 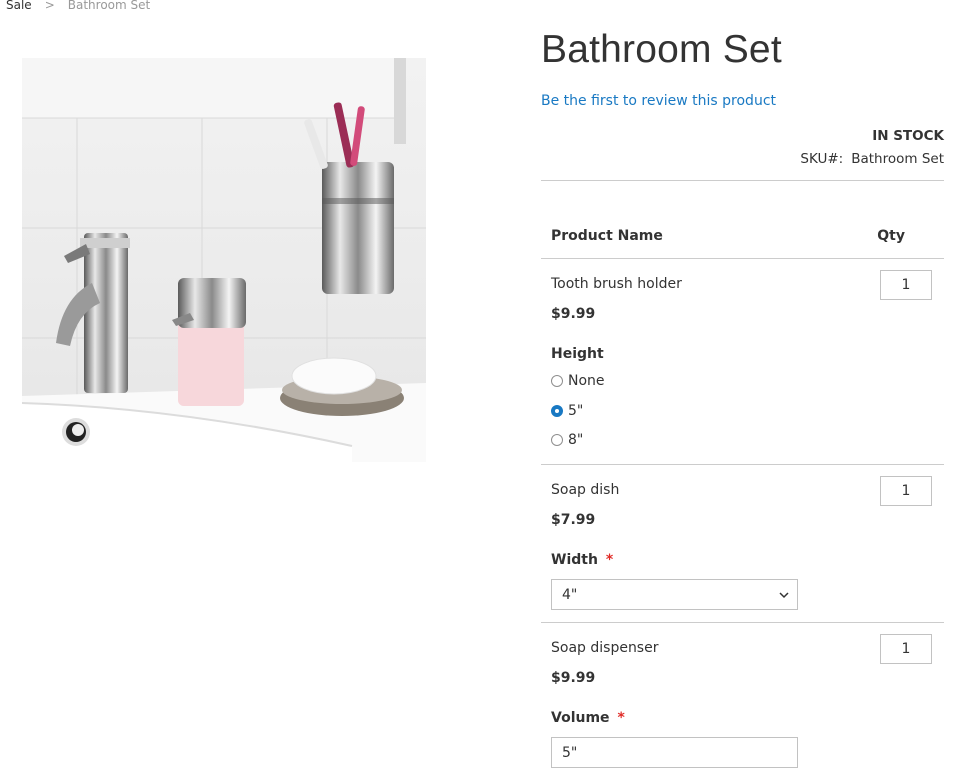 What do you see at coordinates (605, 648) in the screenshot?
I see `item-name: Soap dispenser` at bounding box center [605, 648].